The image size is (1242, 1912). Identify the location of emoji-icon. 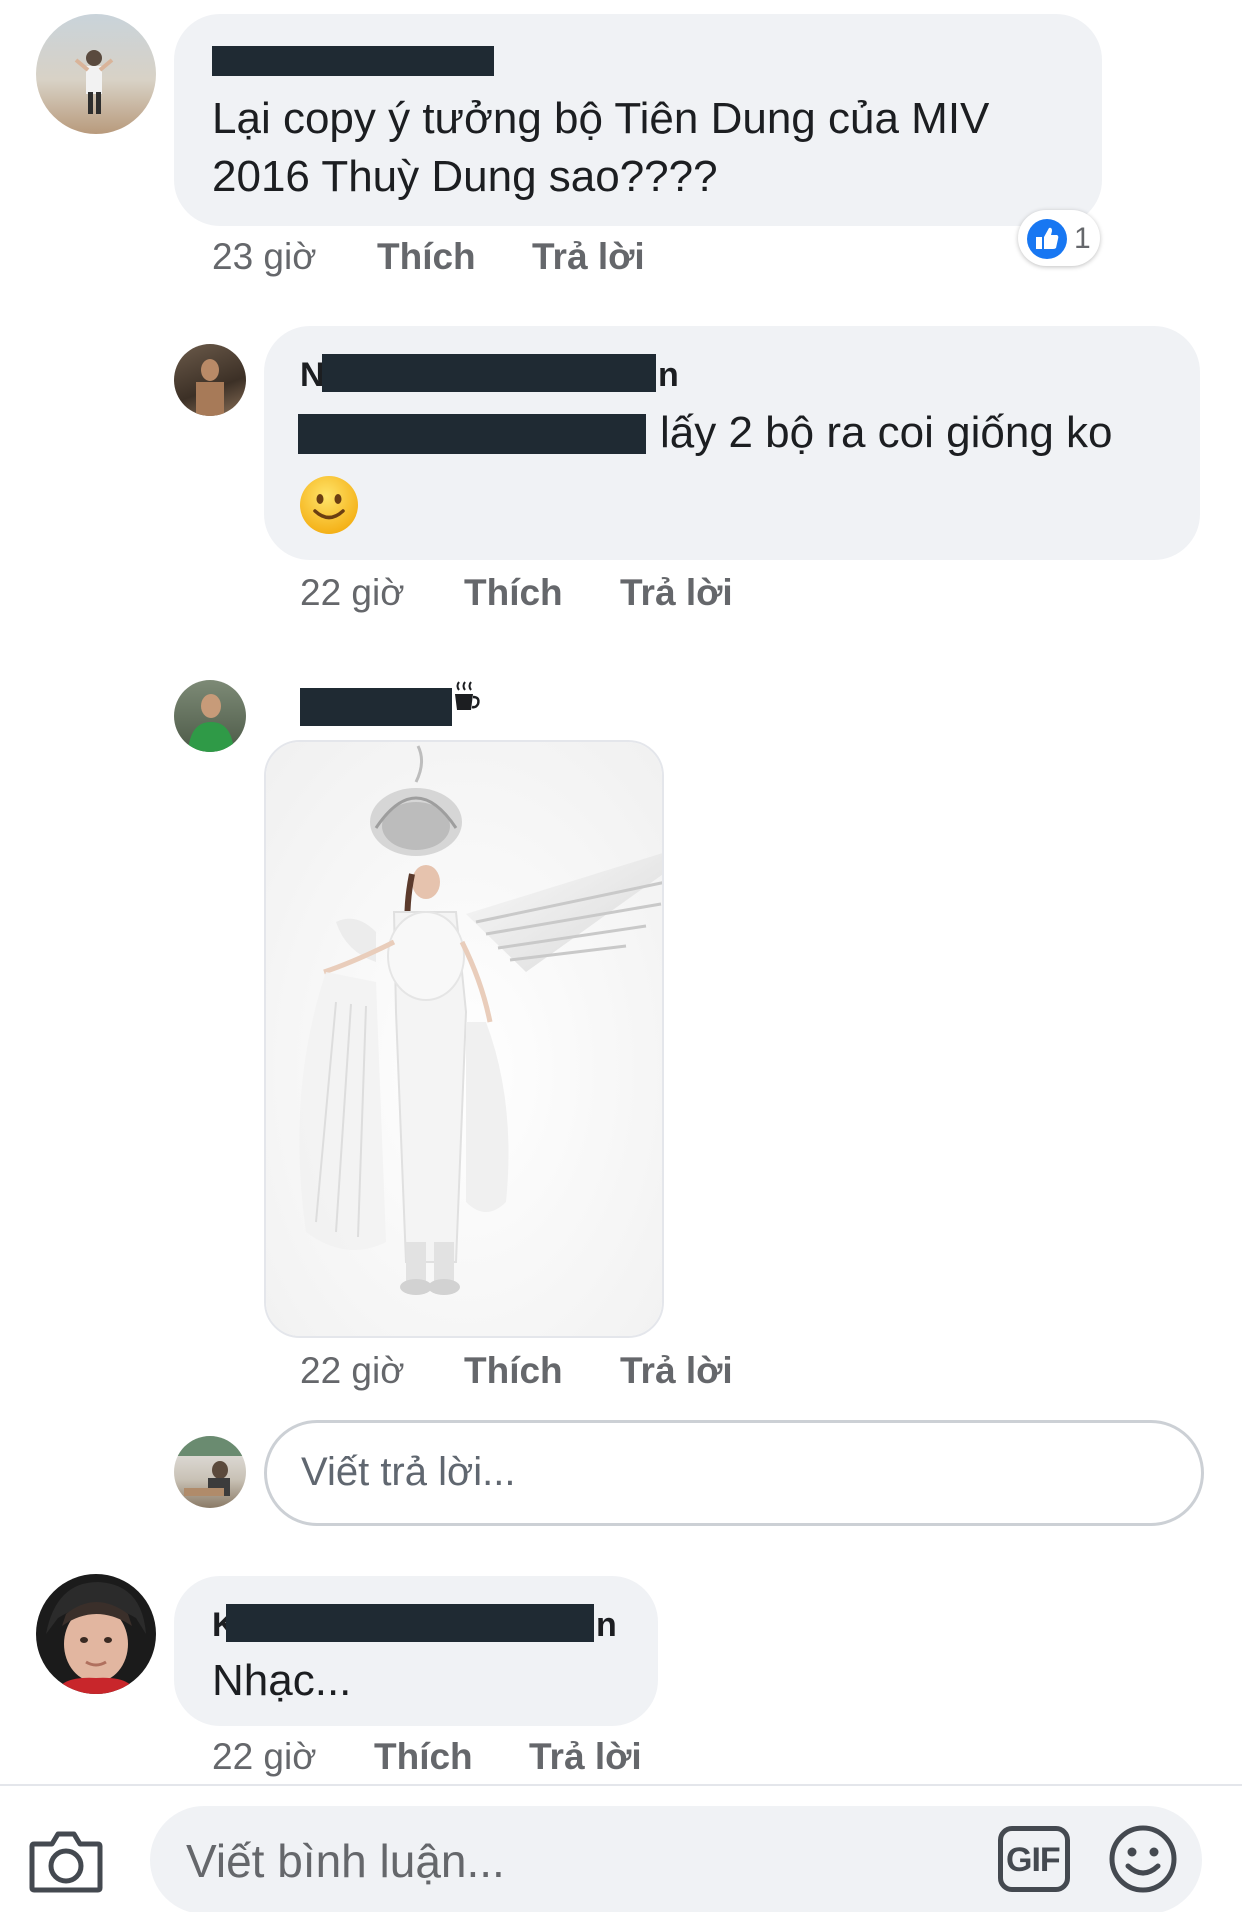
(1143, 1859).